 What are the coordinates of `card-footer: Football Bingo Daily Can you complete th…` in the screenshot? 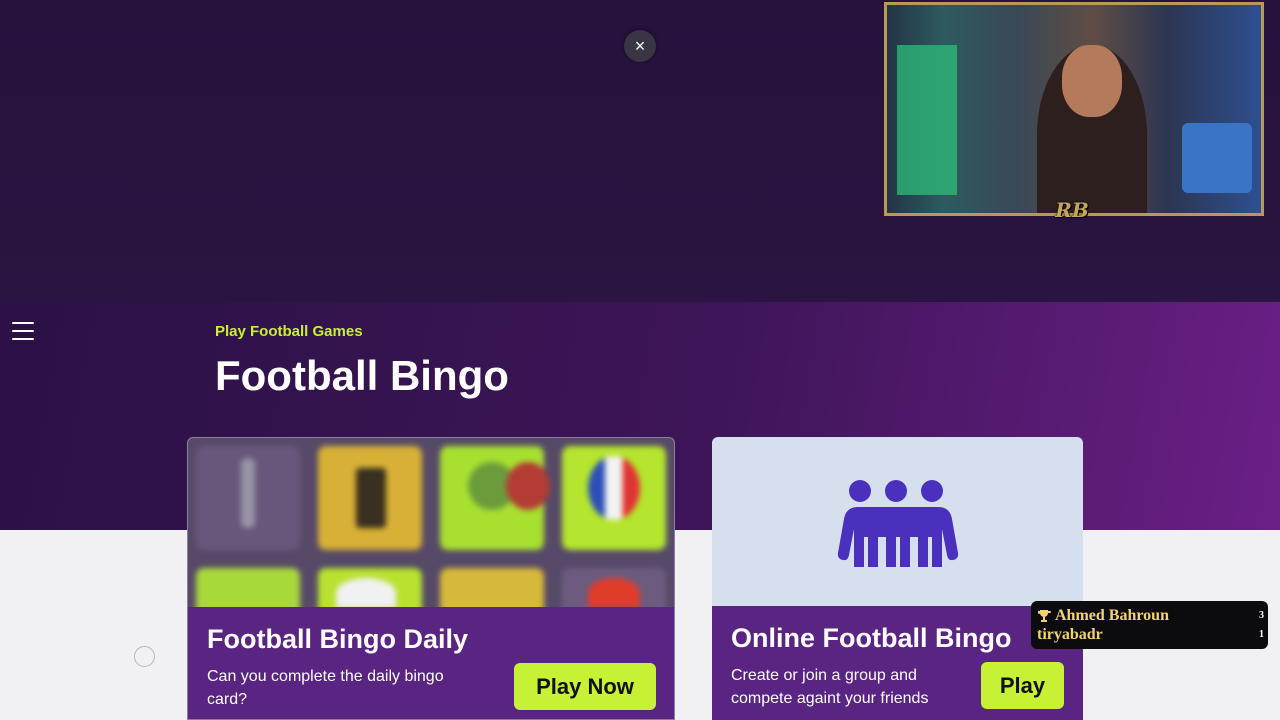 It's located at (431, 663).